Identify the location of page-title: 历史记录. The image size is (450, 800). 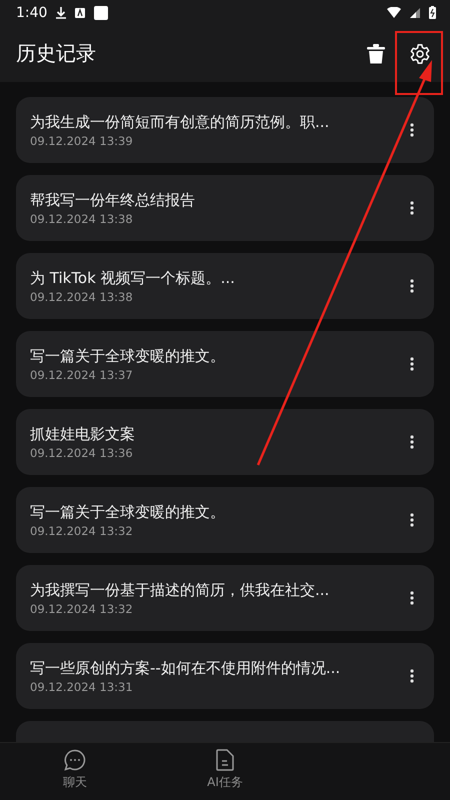
(56, 53).